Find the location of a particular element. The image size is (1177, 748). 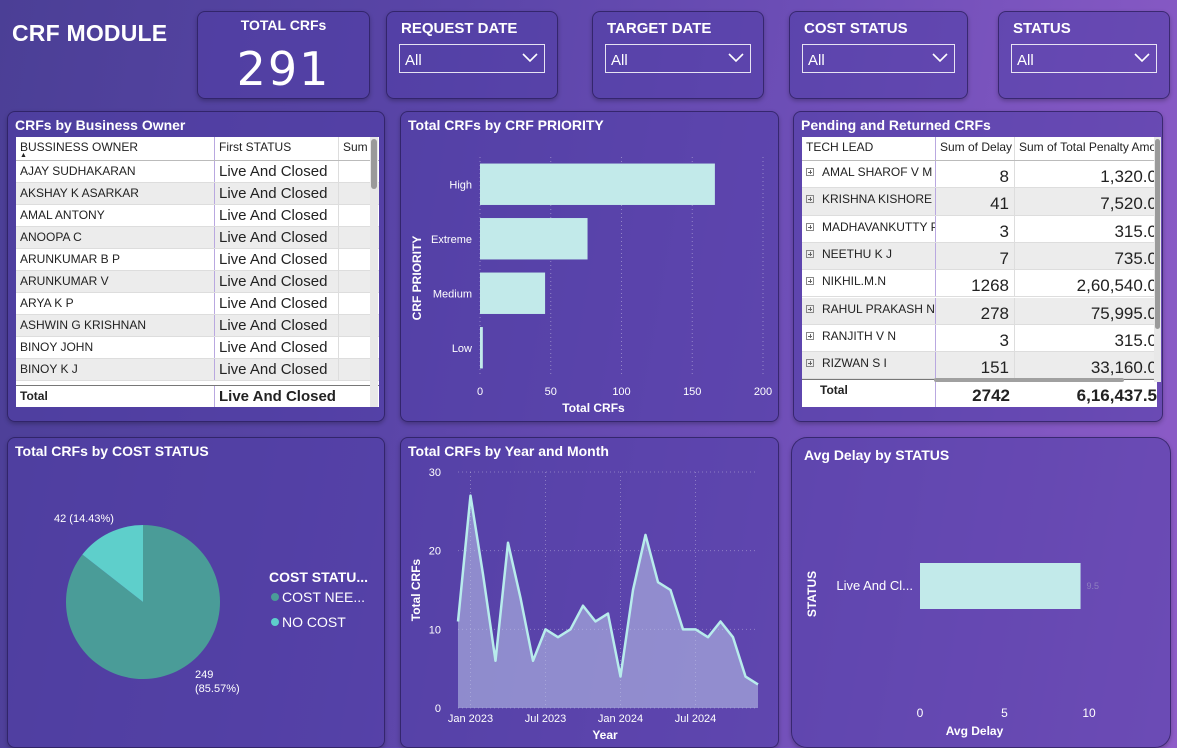

table-row: ARYA K P Live And Closed is located at coordinates (197, 304).